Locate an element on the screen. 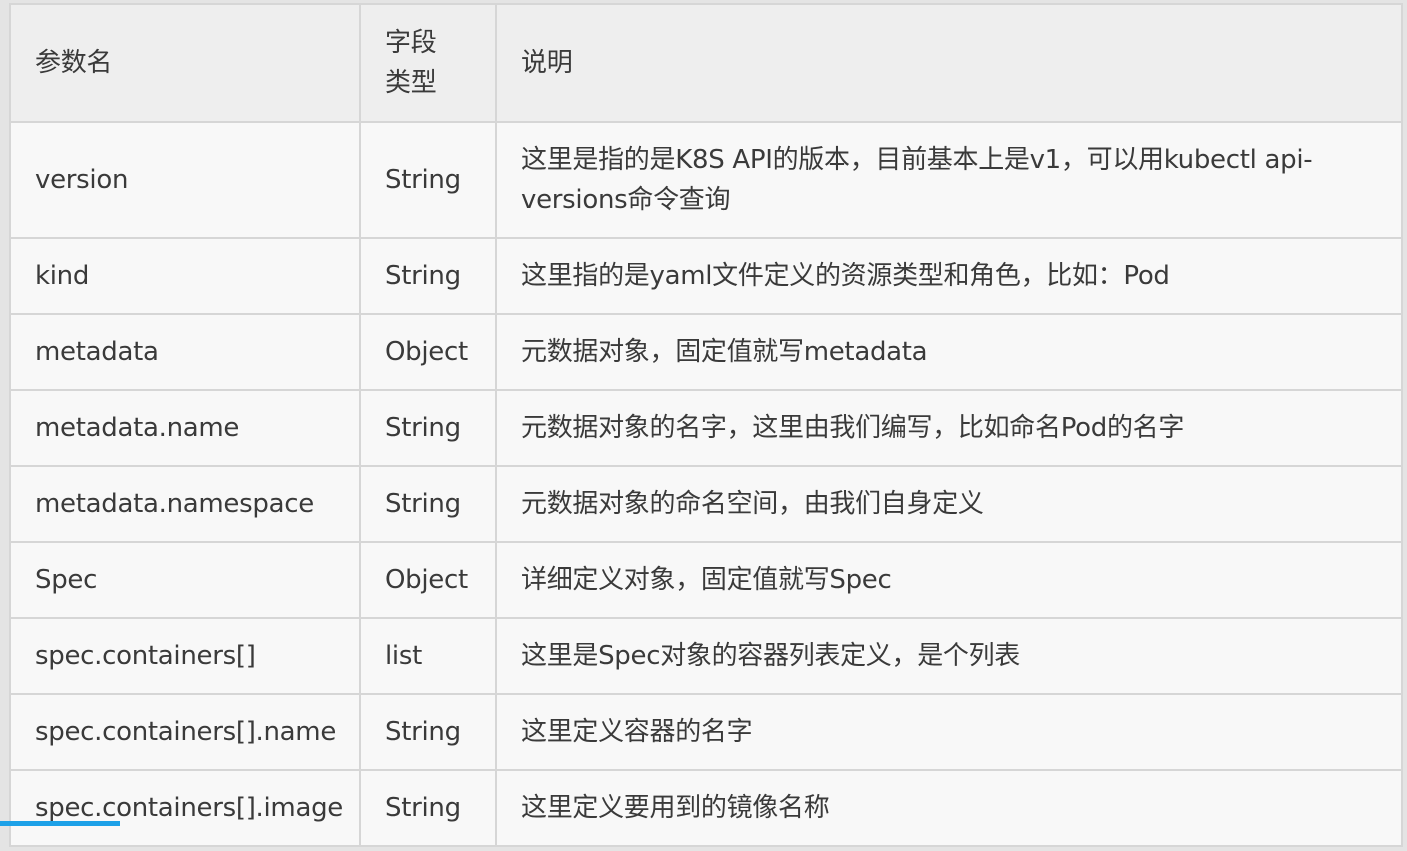  cell-param-name: spec.containers[].image is located at coordinates (185, 808).